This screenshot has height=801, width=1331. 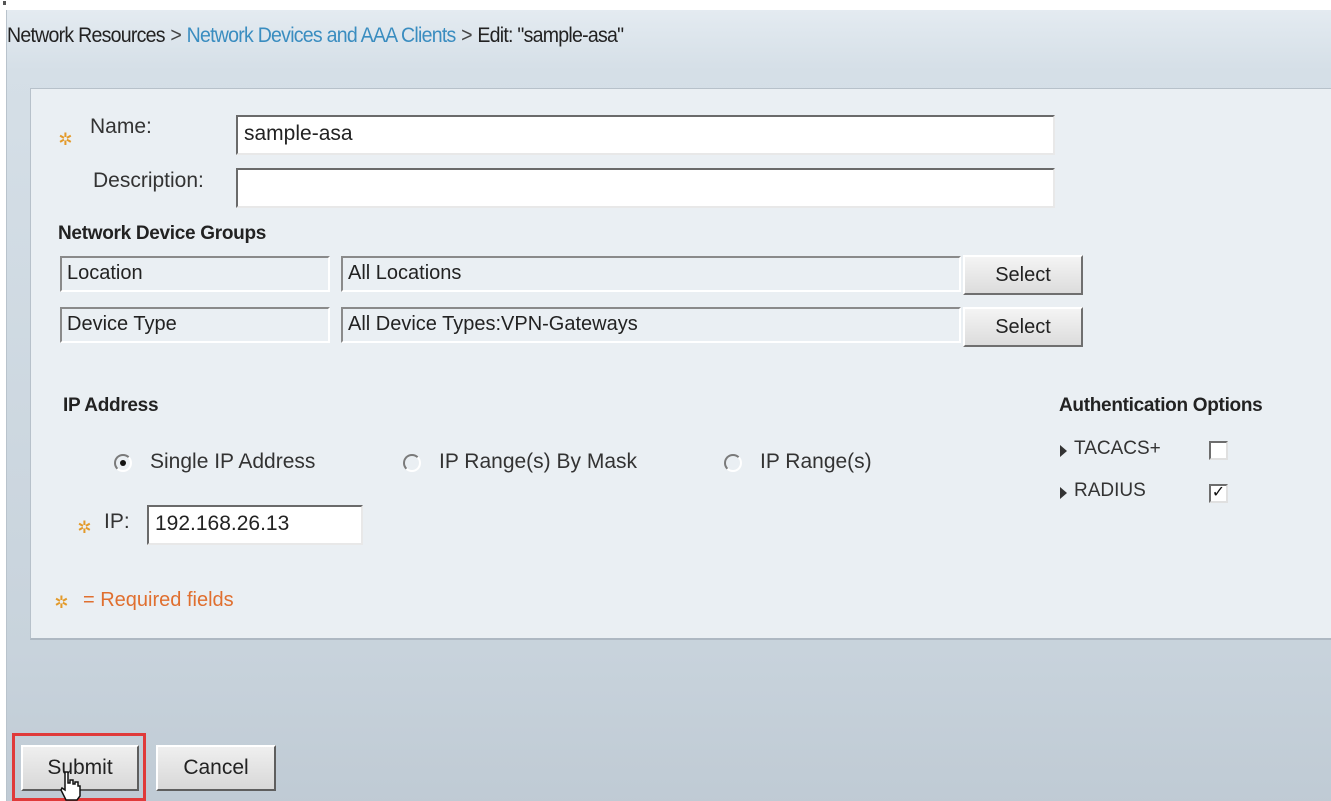 I want to click on name-input: sample-asa, so click(x=645, y=135).